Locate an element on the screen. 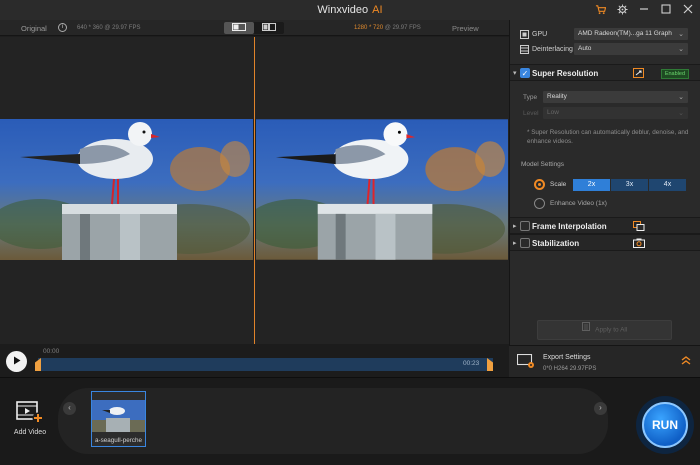 The image size is (700, 465). frame-interpolation-checkbox is located at coordinates (525, 226).